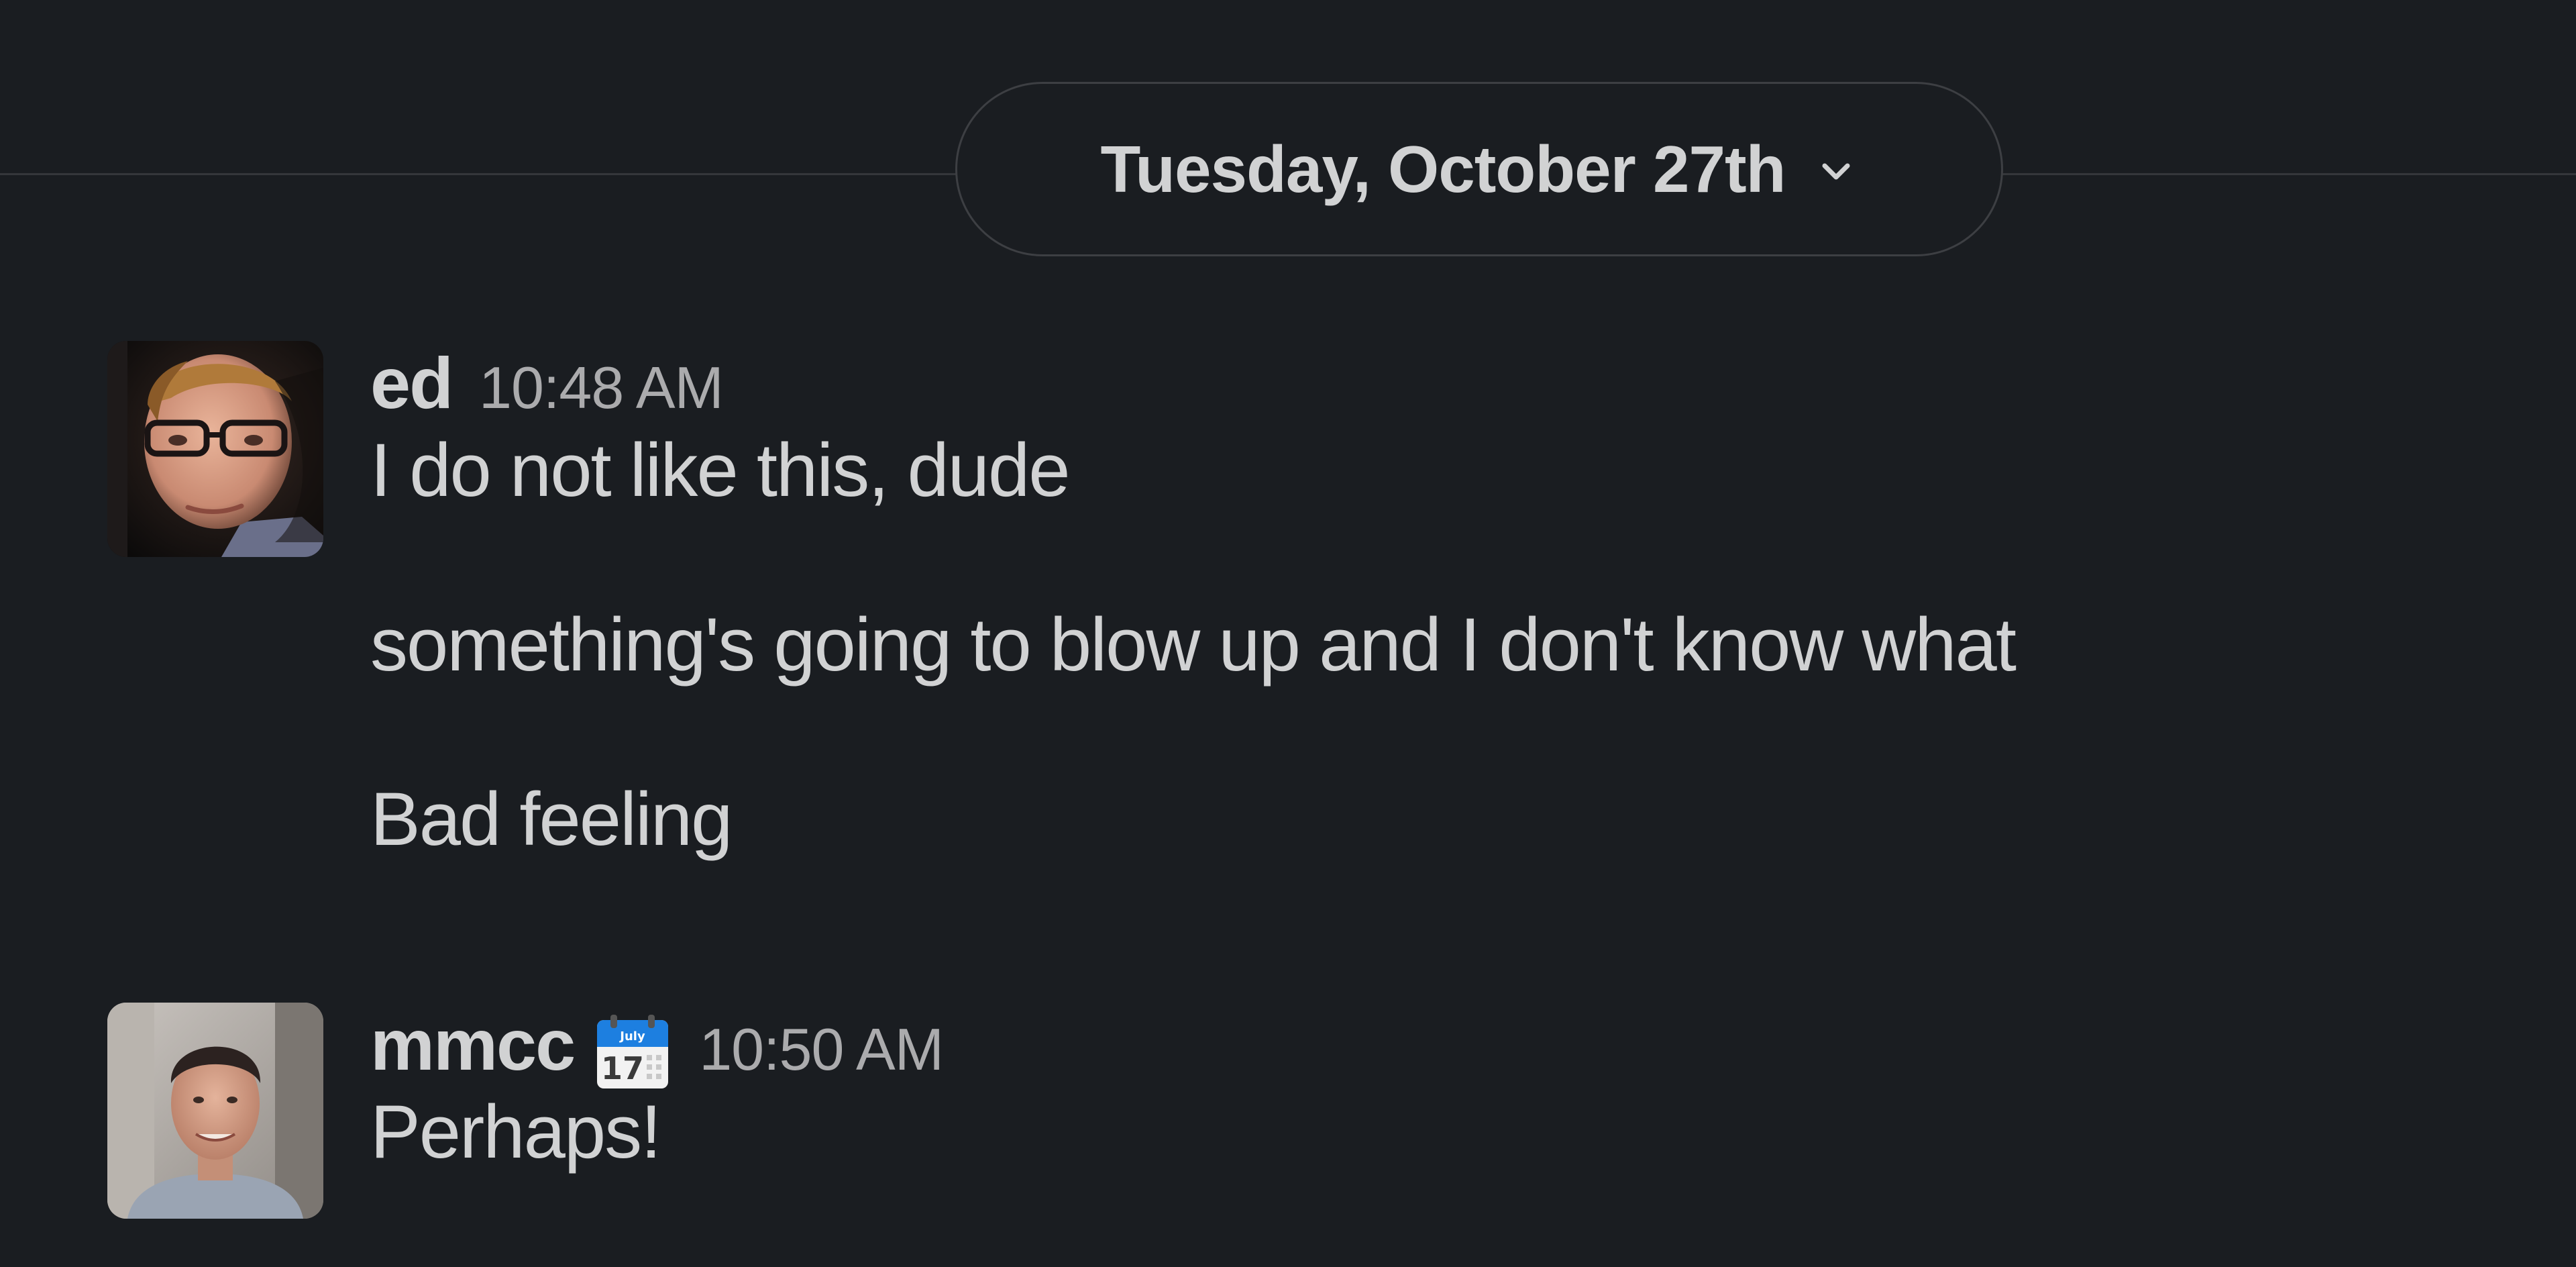  I want to click on chevron-down-icon, so click(1836, 171).